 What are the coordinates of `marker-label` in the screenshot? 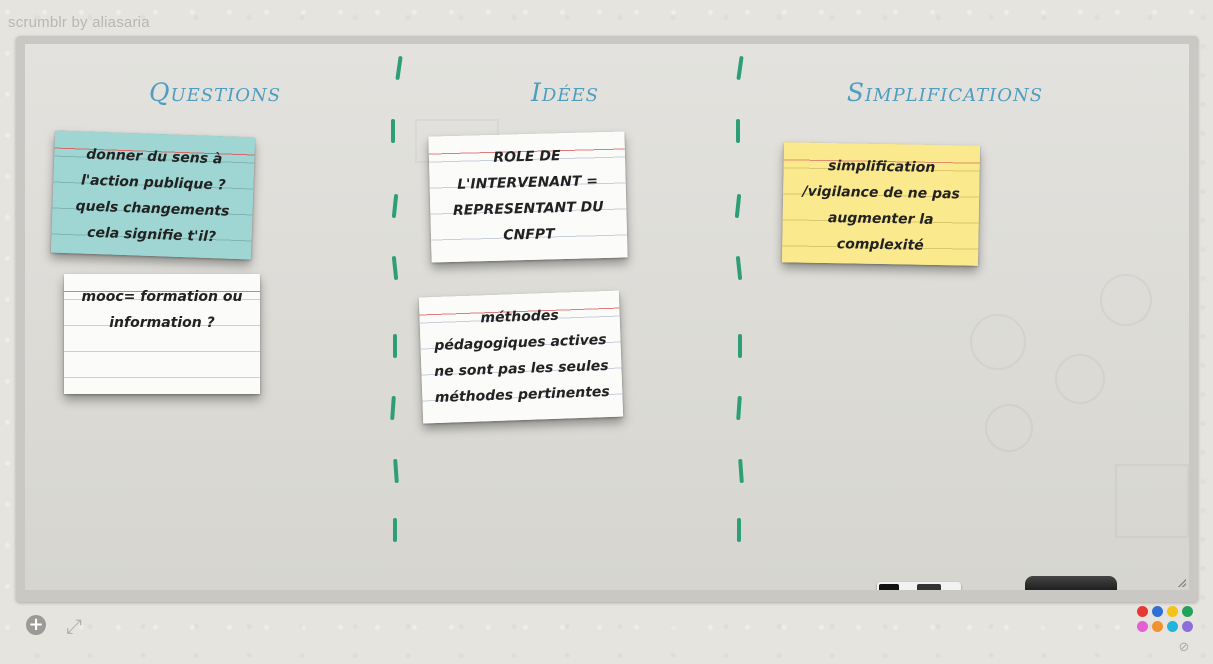 It's located at (929, 587).